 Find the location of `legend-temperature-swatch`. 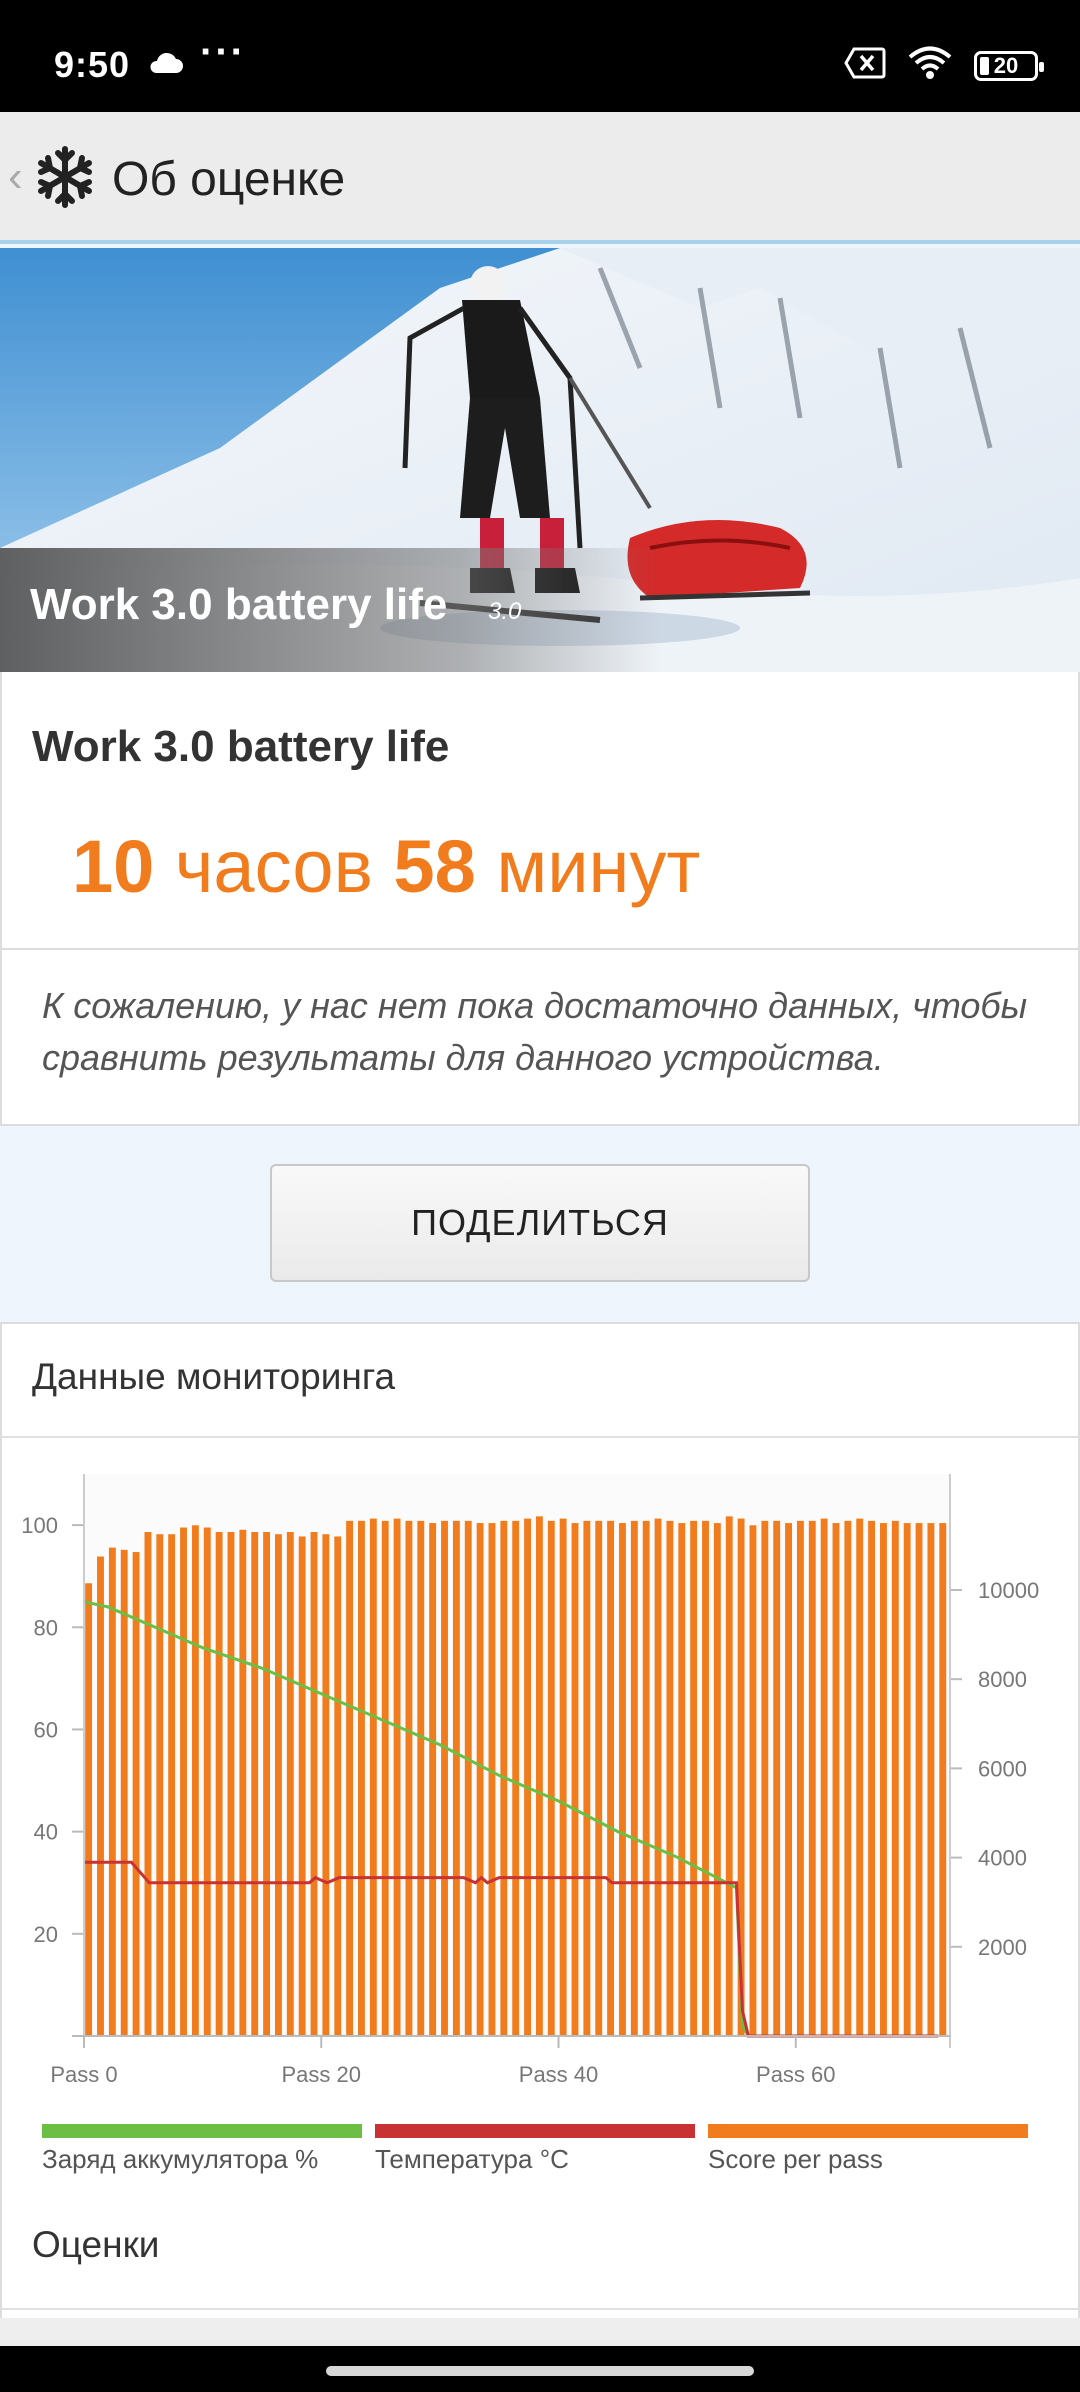

legend-temperature-swatch is located at coordinates (535, 2131).